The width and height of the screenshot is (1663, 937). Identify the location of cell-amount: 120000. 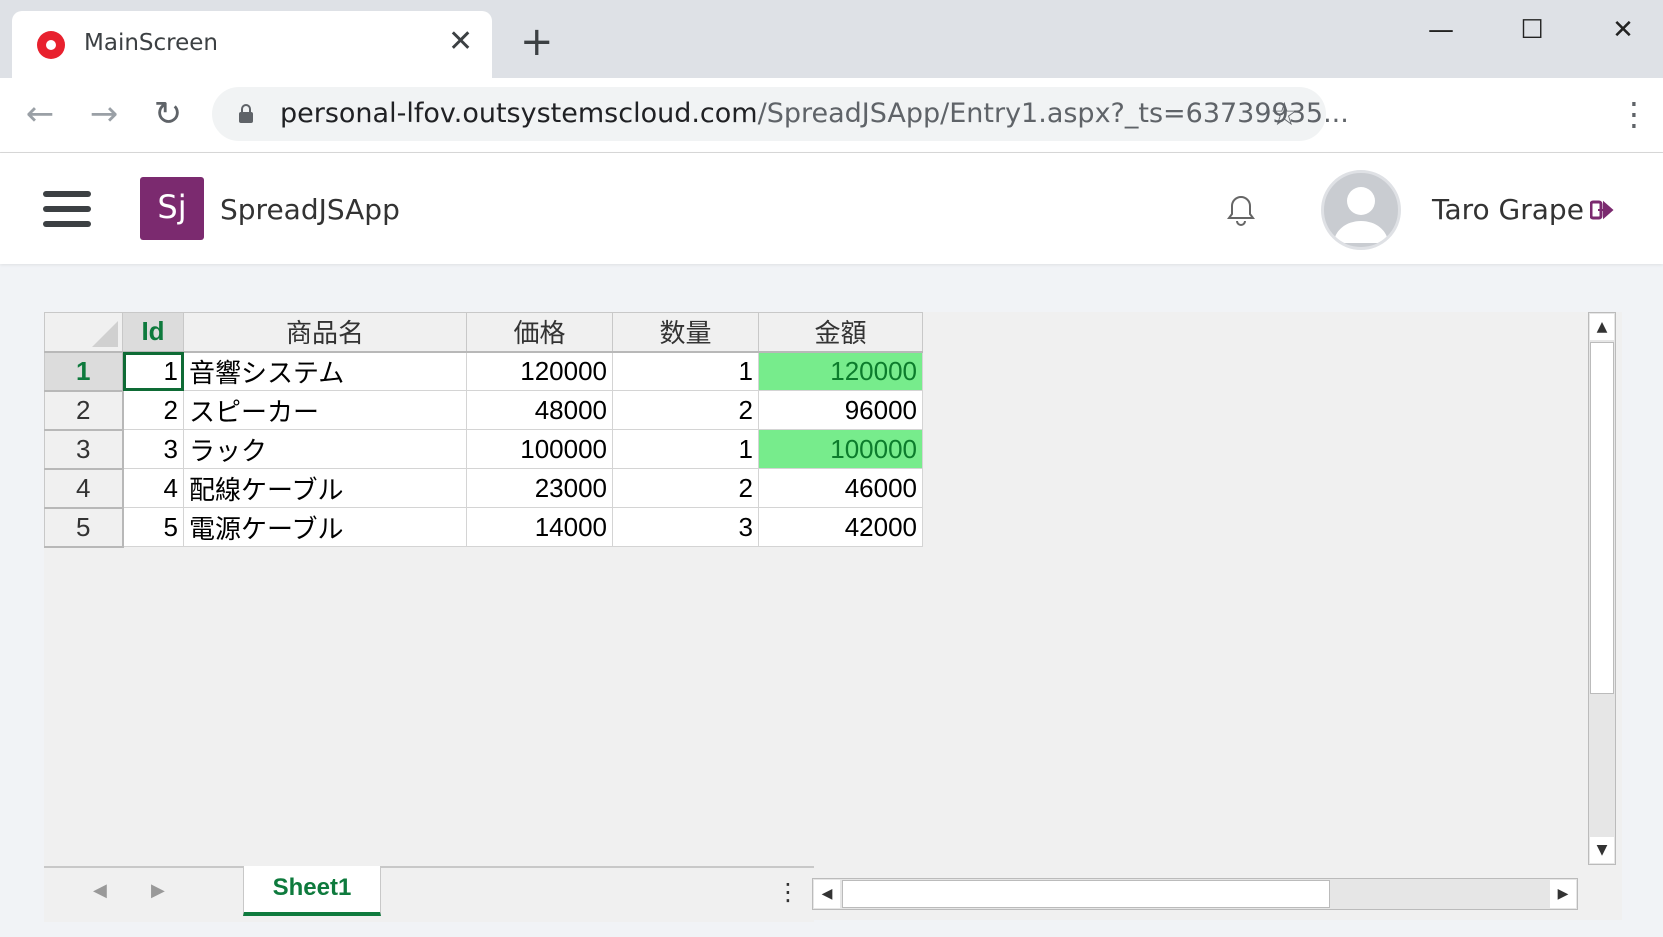
(840, 371).